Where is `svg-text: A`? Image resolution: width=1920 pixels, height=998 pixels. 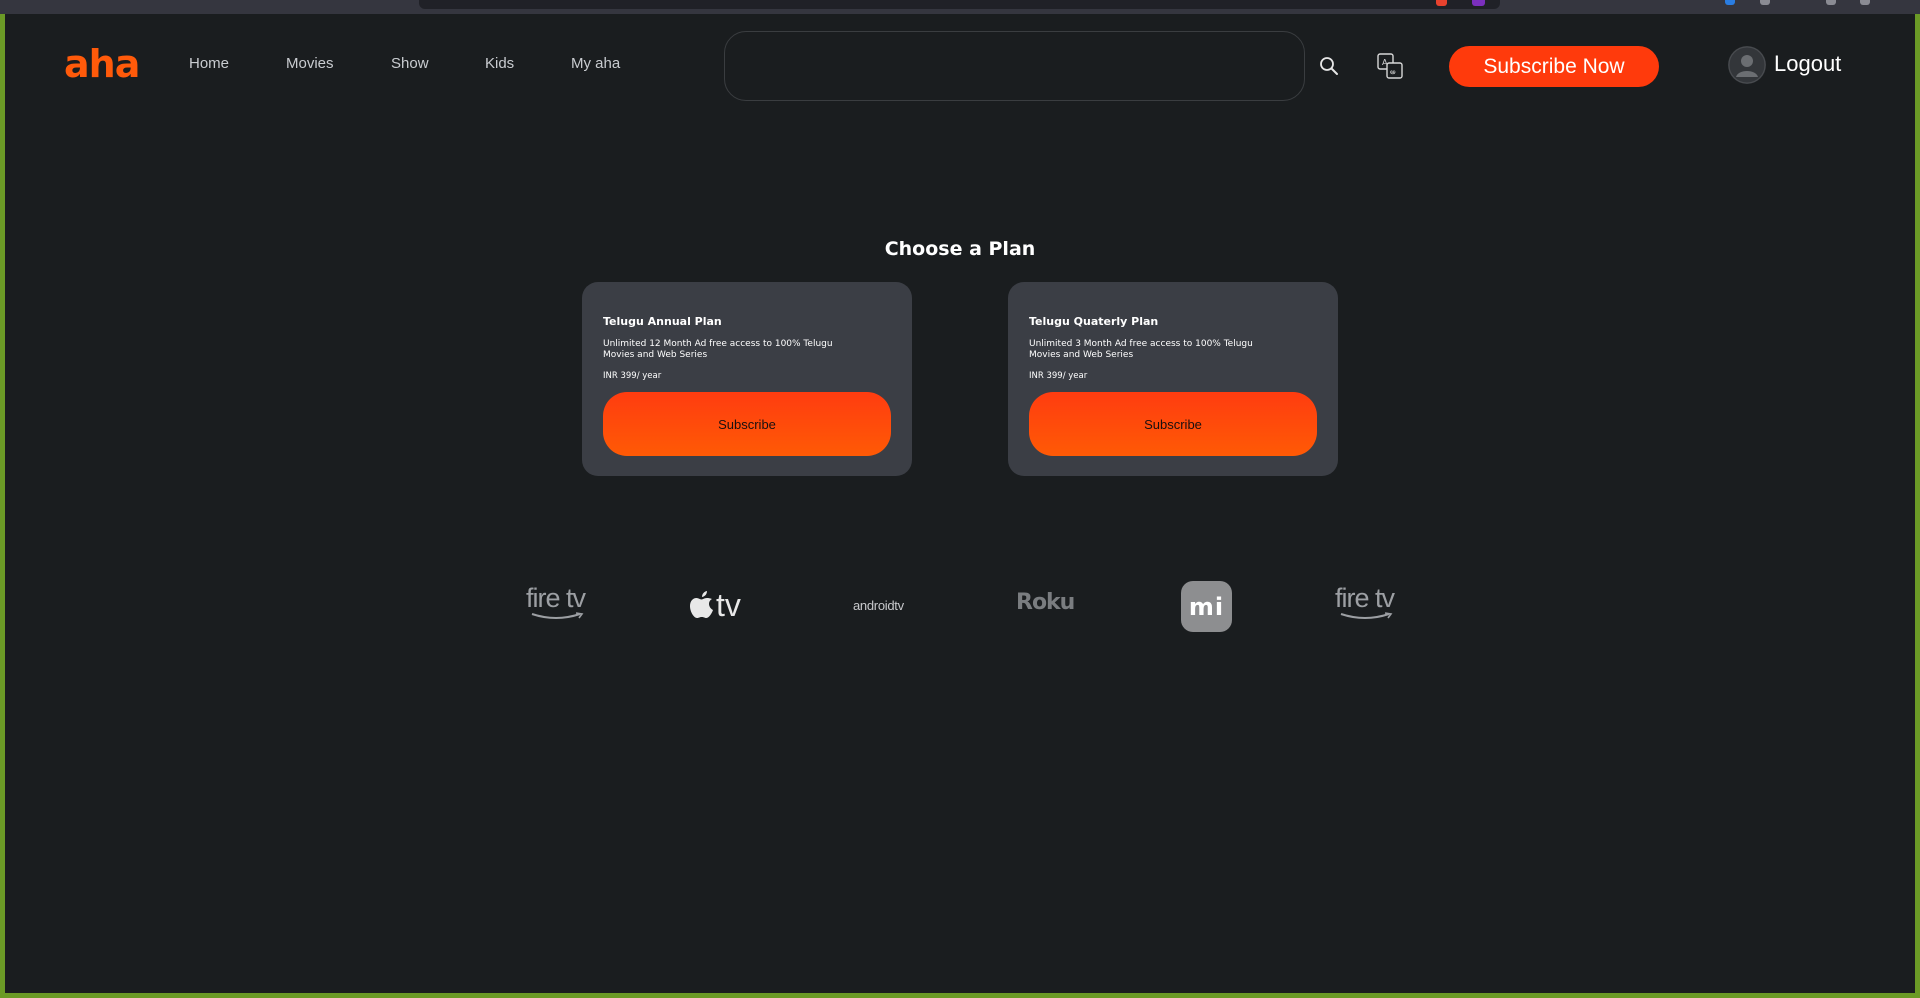 svg-text: A is located at coordinates (1385, 62).